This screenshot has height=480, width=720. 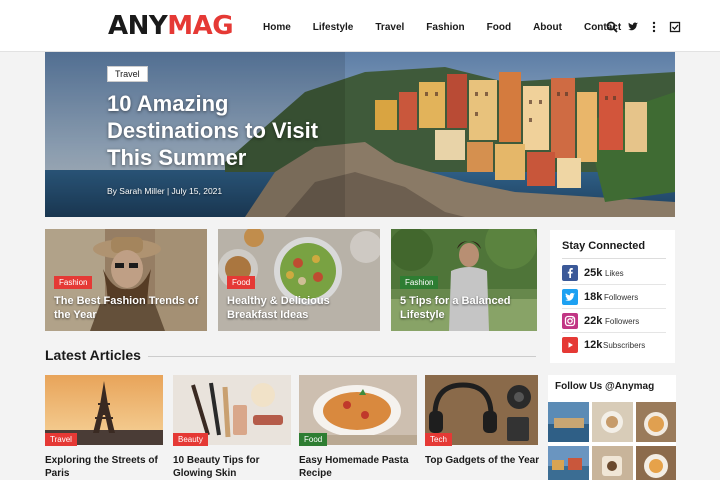 I want to click on article-category-tag: Food, so click(x=313, y=439).